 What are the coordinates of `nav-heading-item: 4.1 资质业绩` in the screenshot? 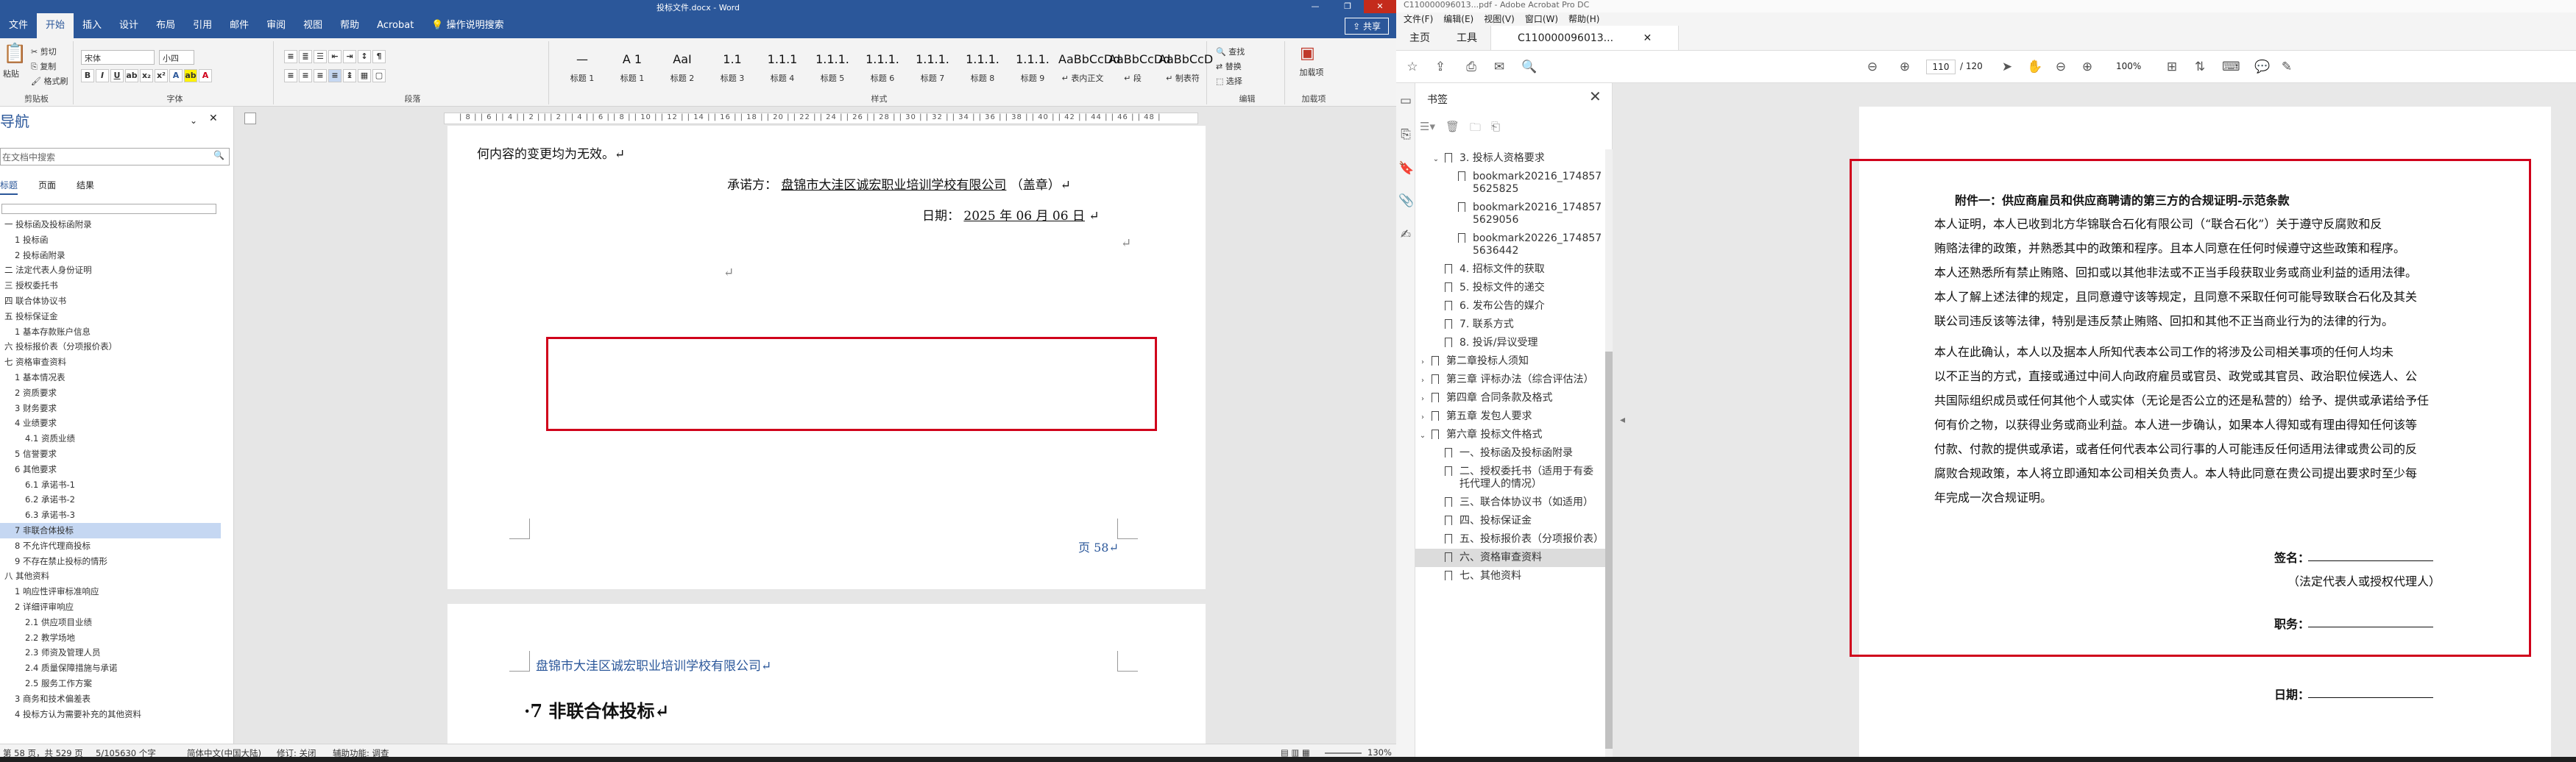 It's located at (111, 438).